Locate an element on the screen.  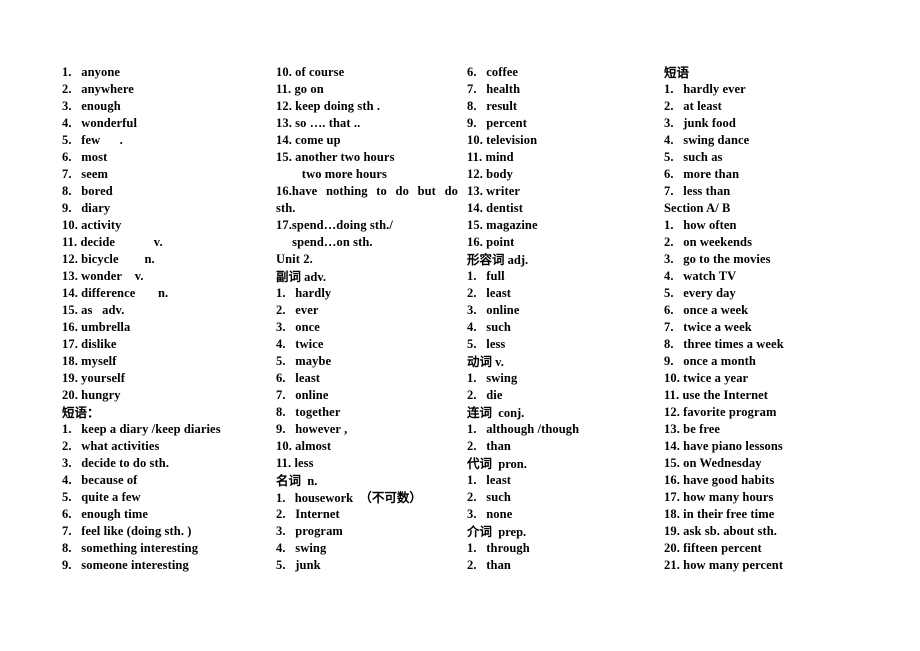
list-item: 9. diary is located at coordinates (86, 208).